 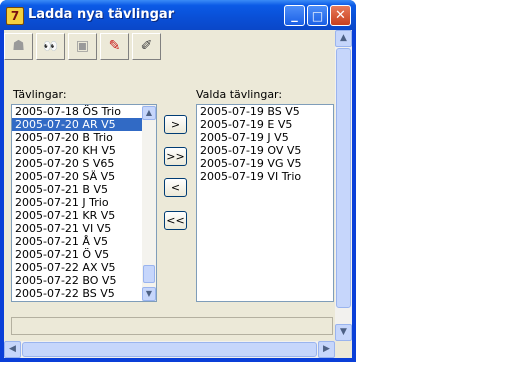 I want to click on available-list-item: 2005-07-20 SÄ V5, so click(x=84, y=176).